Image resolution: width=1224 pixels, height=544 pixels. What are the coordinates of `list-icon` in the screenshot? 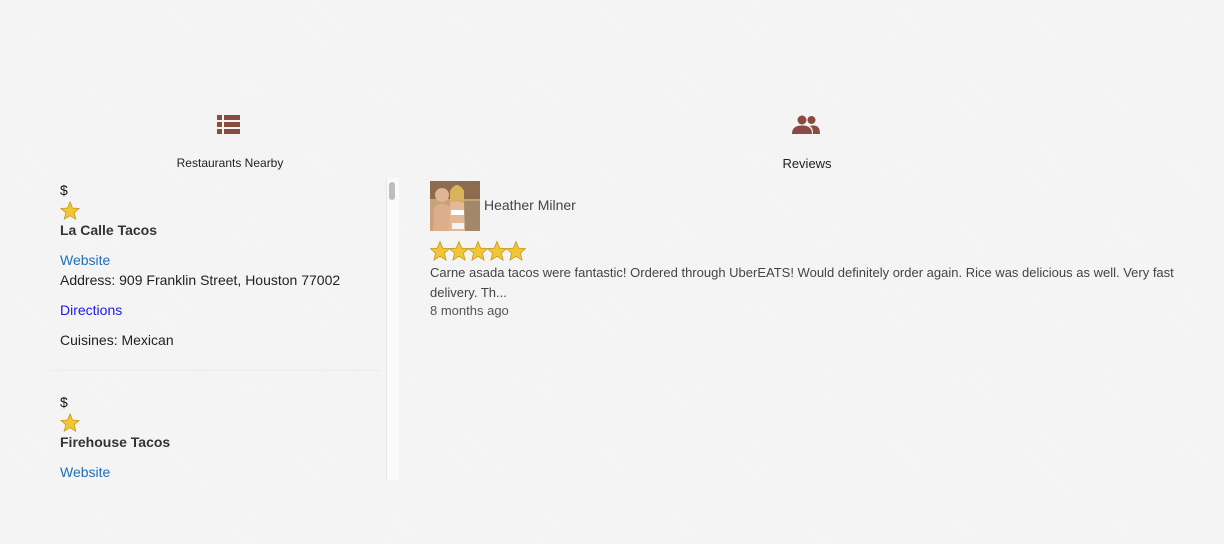 It's located at (228, 124).